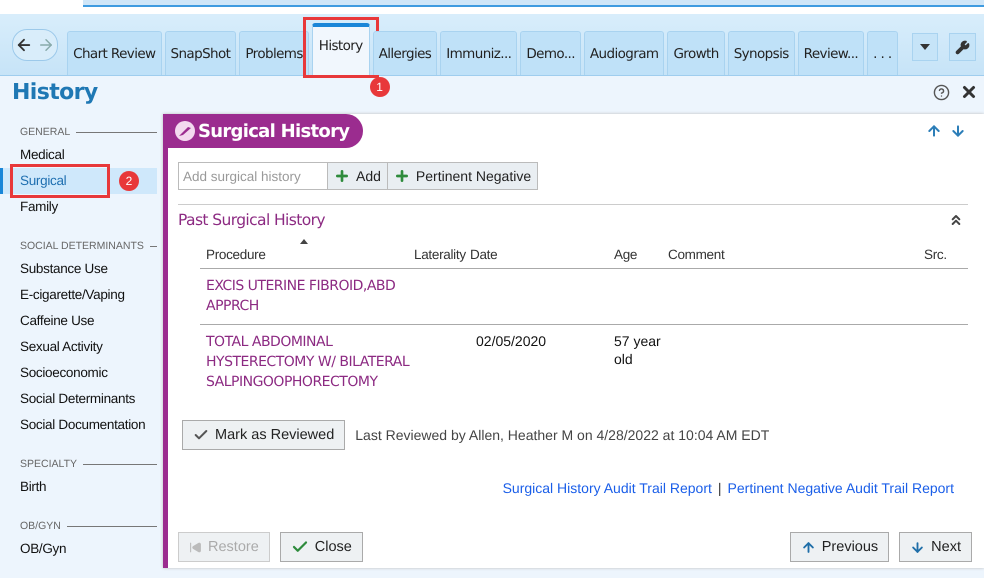 The image size is (984, 578). Describe the element at coordinates (78, 549) in the screenshot. I see `sidebar-item: OB/Gyn` at that location.